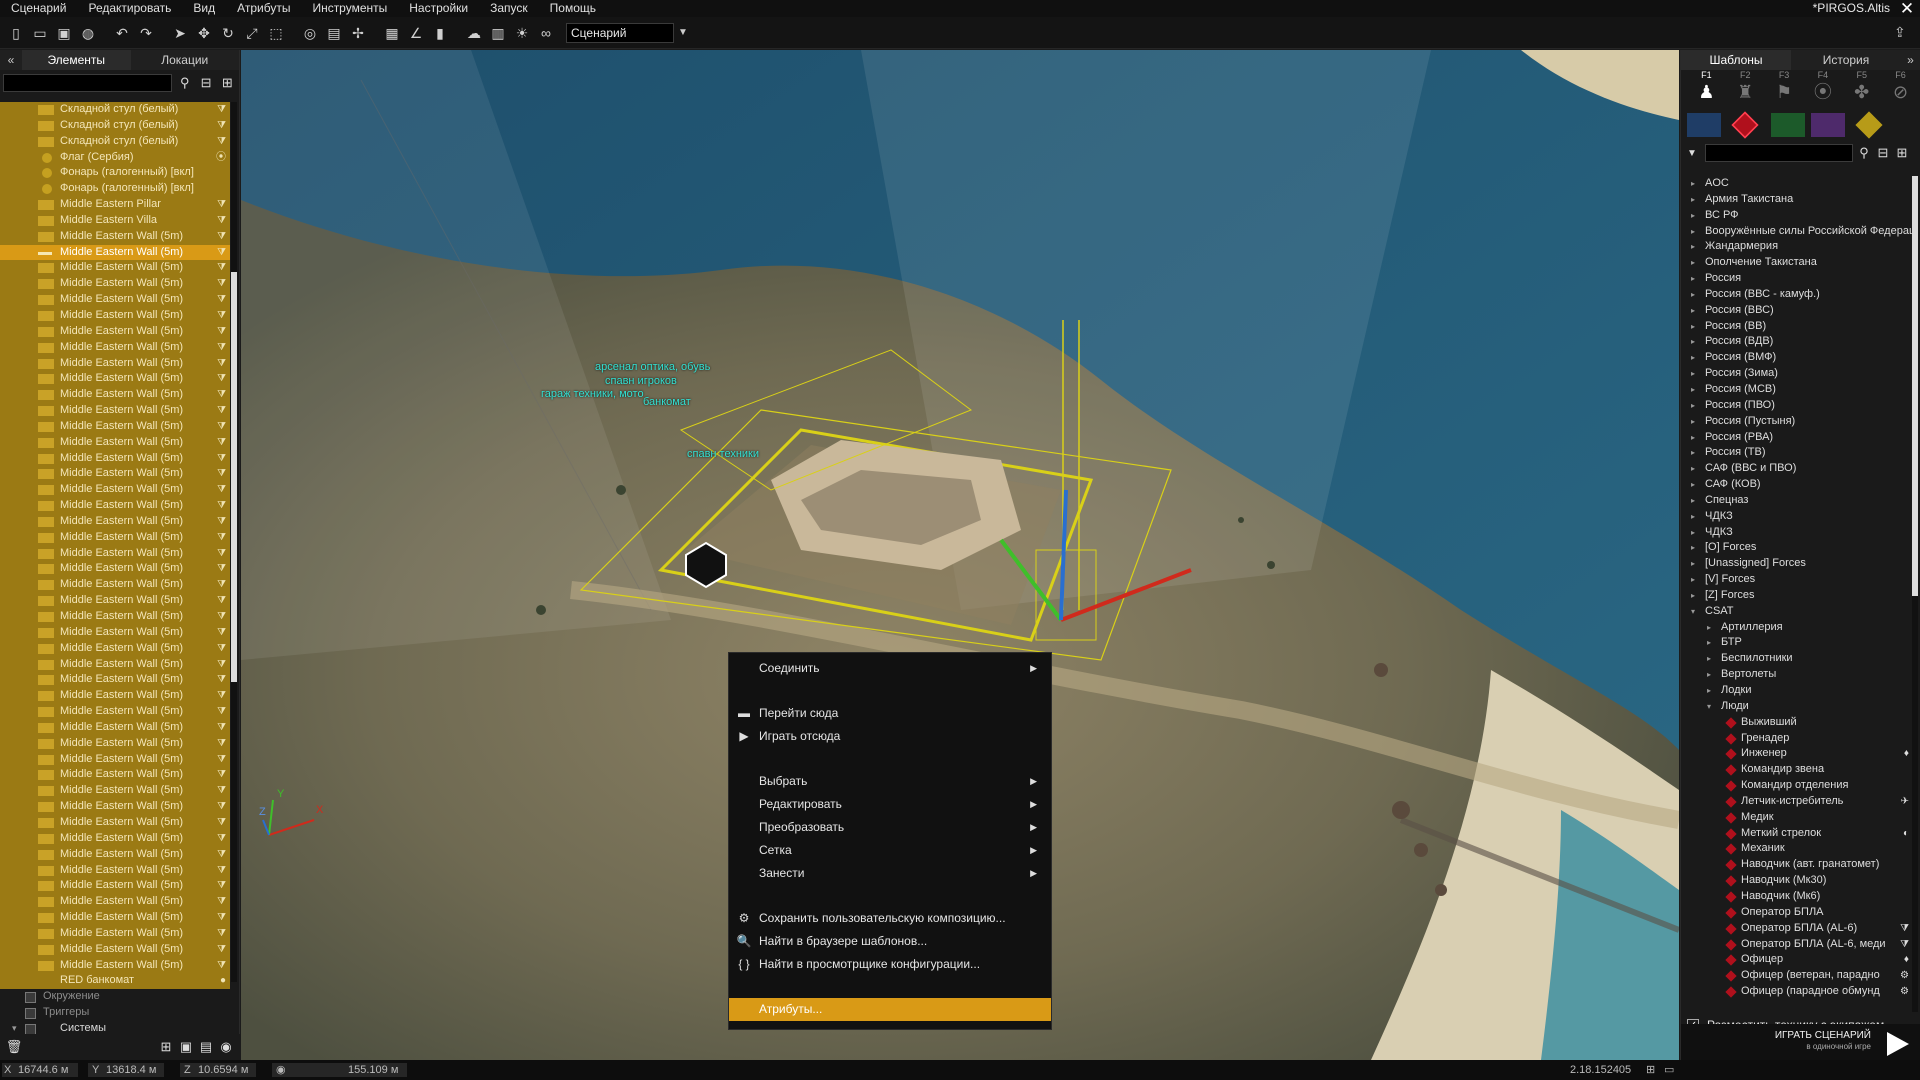 This screenshot has width=1920, height=1080. Describe the element at coordinates (546, 33) in the screenshot. I see `binoculars-icon: ∞` at that location.